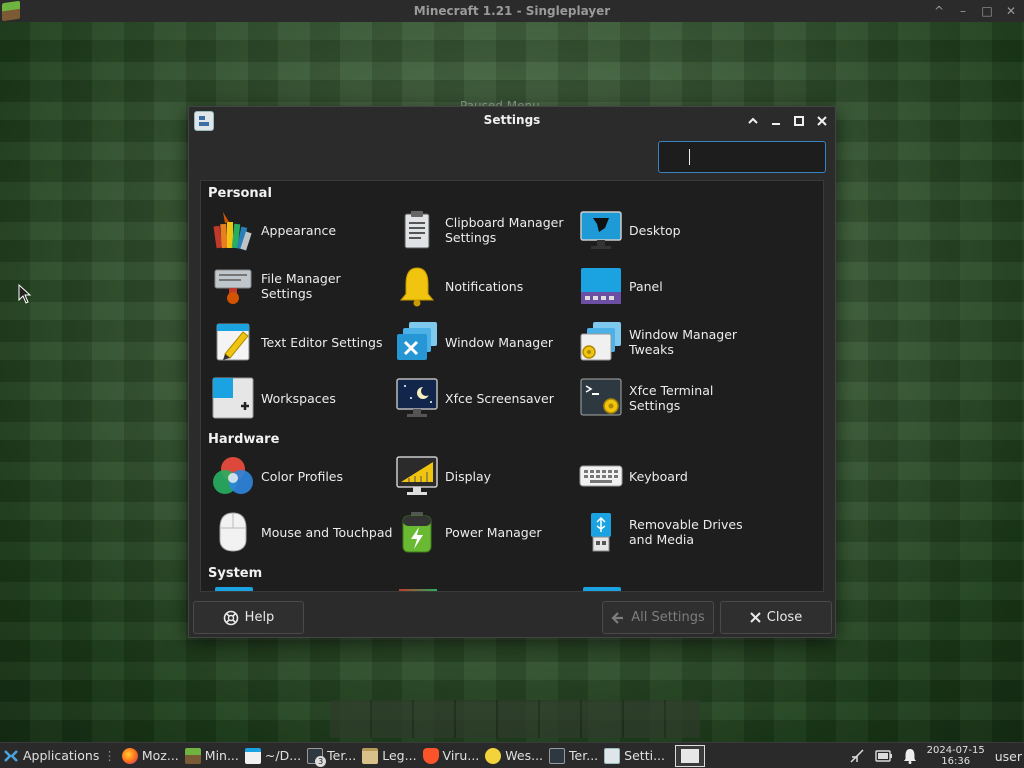 The height and width of the screenshot is (768, 1024). I want to click on notification-bell-icon, so click(910, 756).